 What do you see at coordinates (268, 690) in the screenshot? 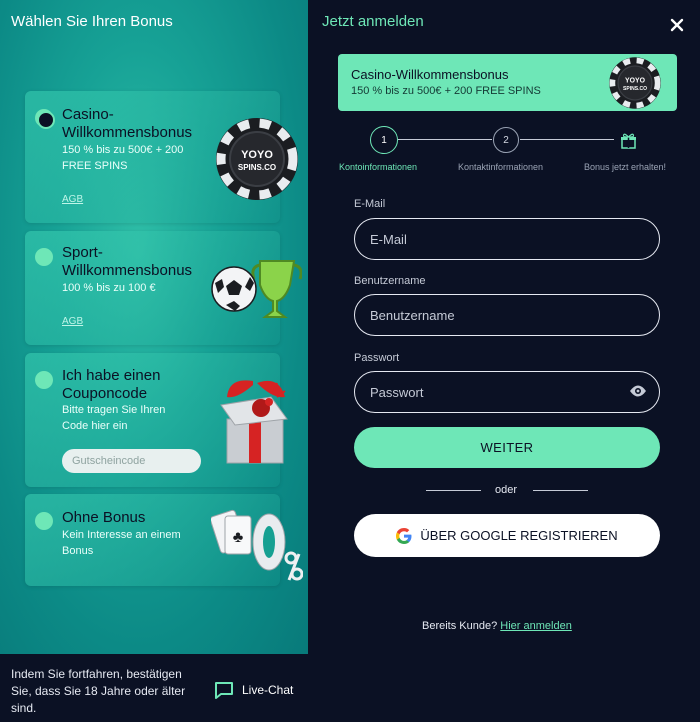
I see `live-chat-label: Live-Chat` at bounding box center [268, 690].